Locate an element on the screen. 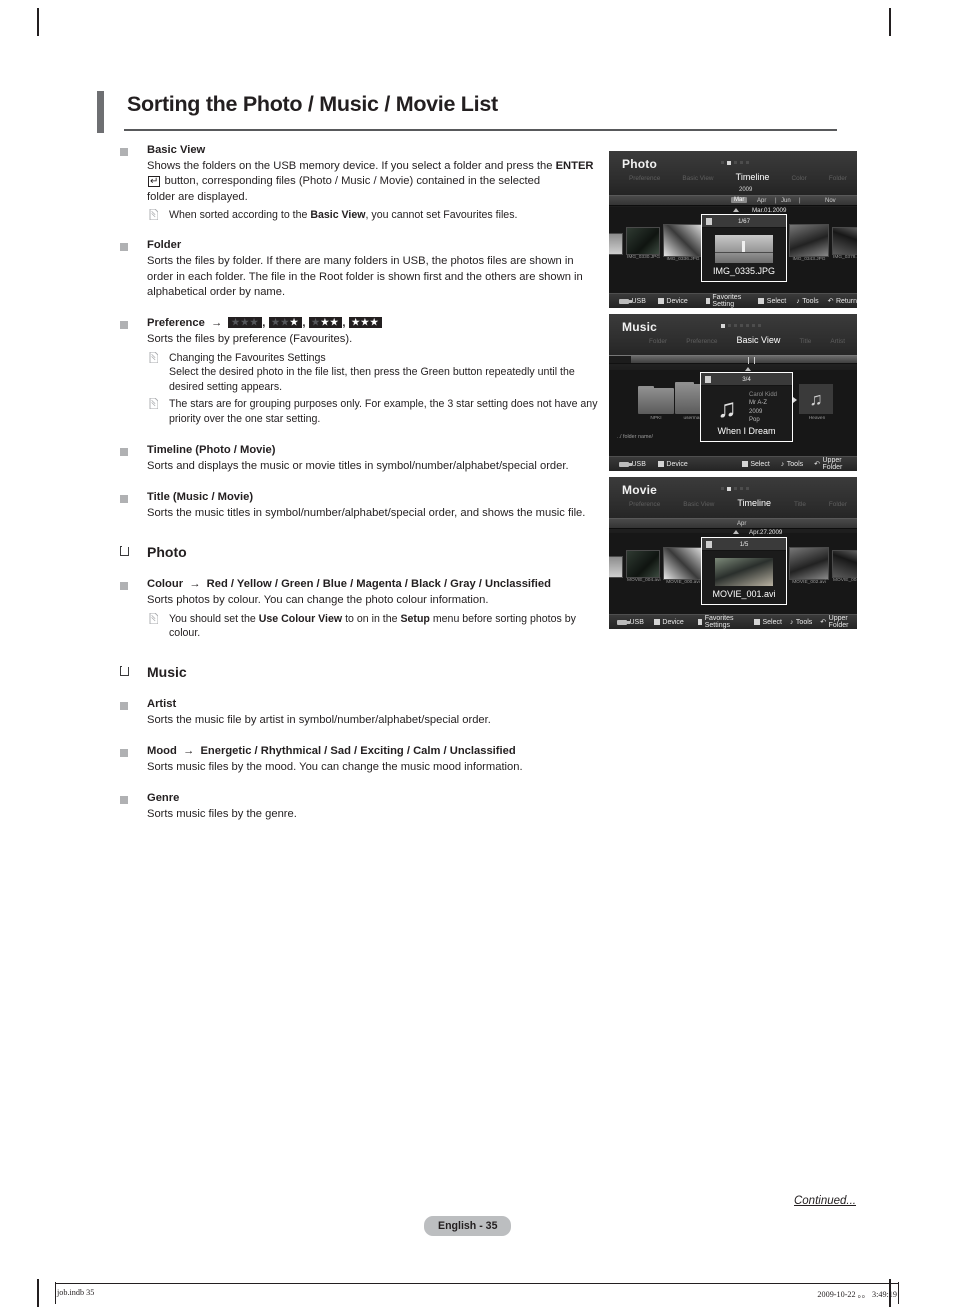 This screenshot has height=1315, width=954. movie-timeline-caret-icon is located at coordinates (736, 532).